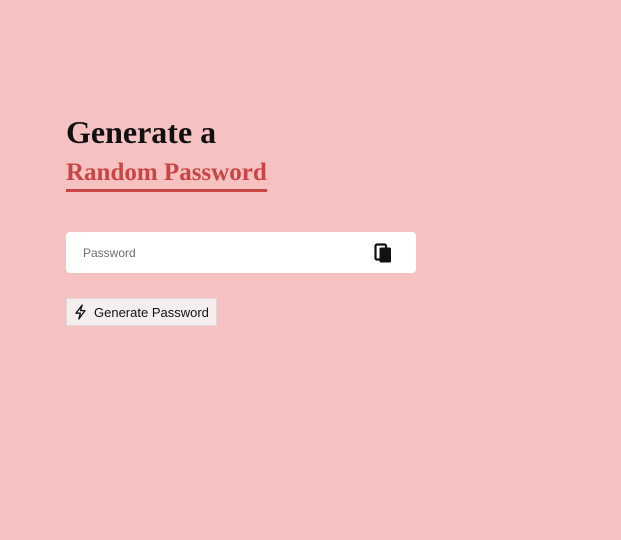  I want to click on password-field-container, so click(241, 252).